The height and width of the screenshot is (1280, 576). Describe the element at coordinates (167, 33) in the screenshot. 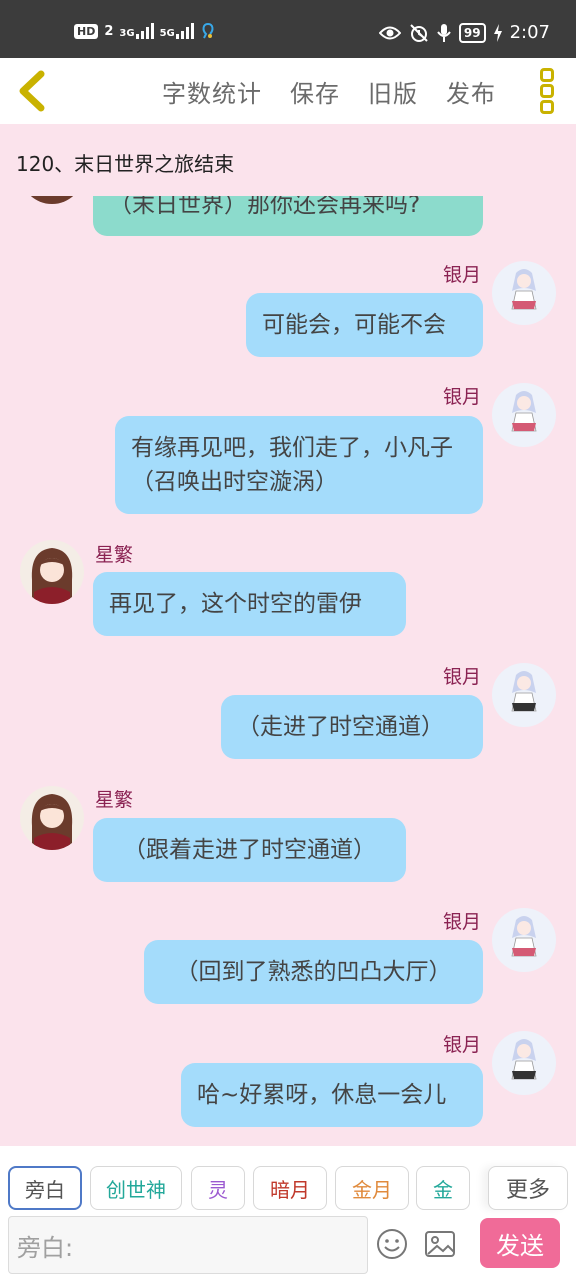

I see `signal-label-2: 5G` at that location.